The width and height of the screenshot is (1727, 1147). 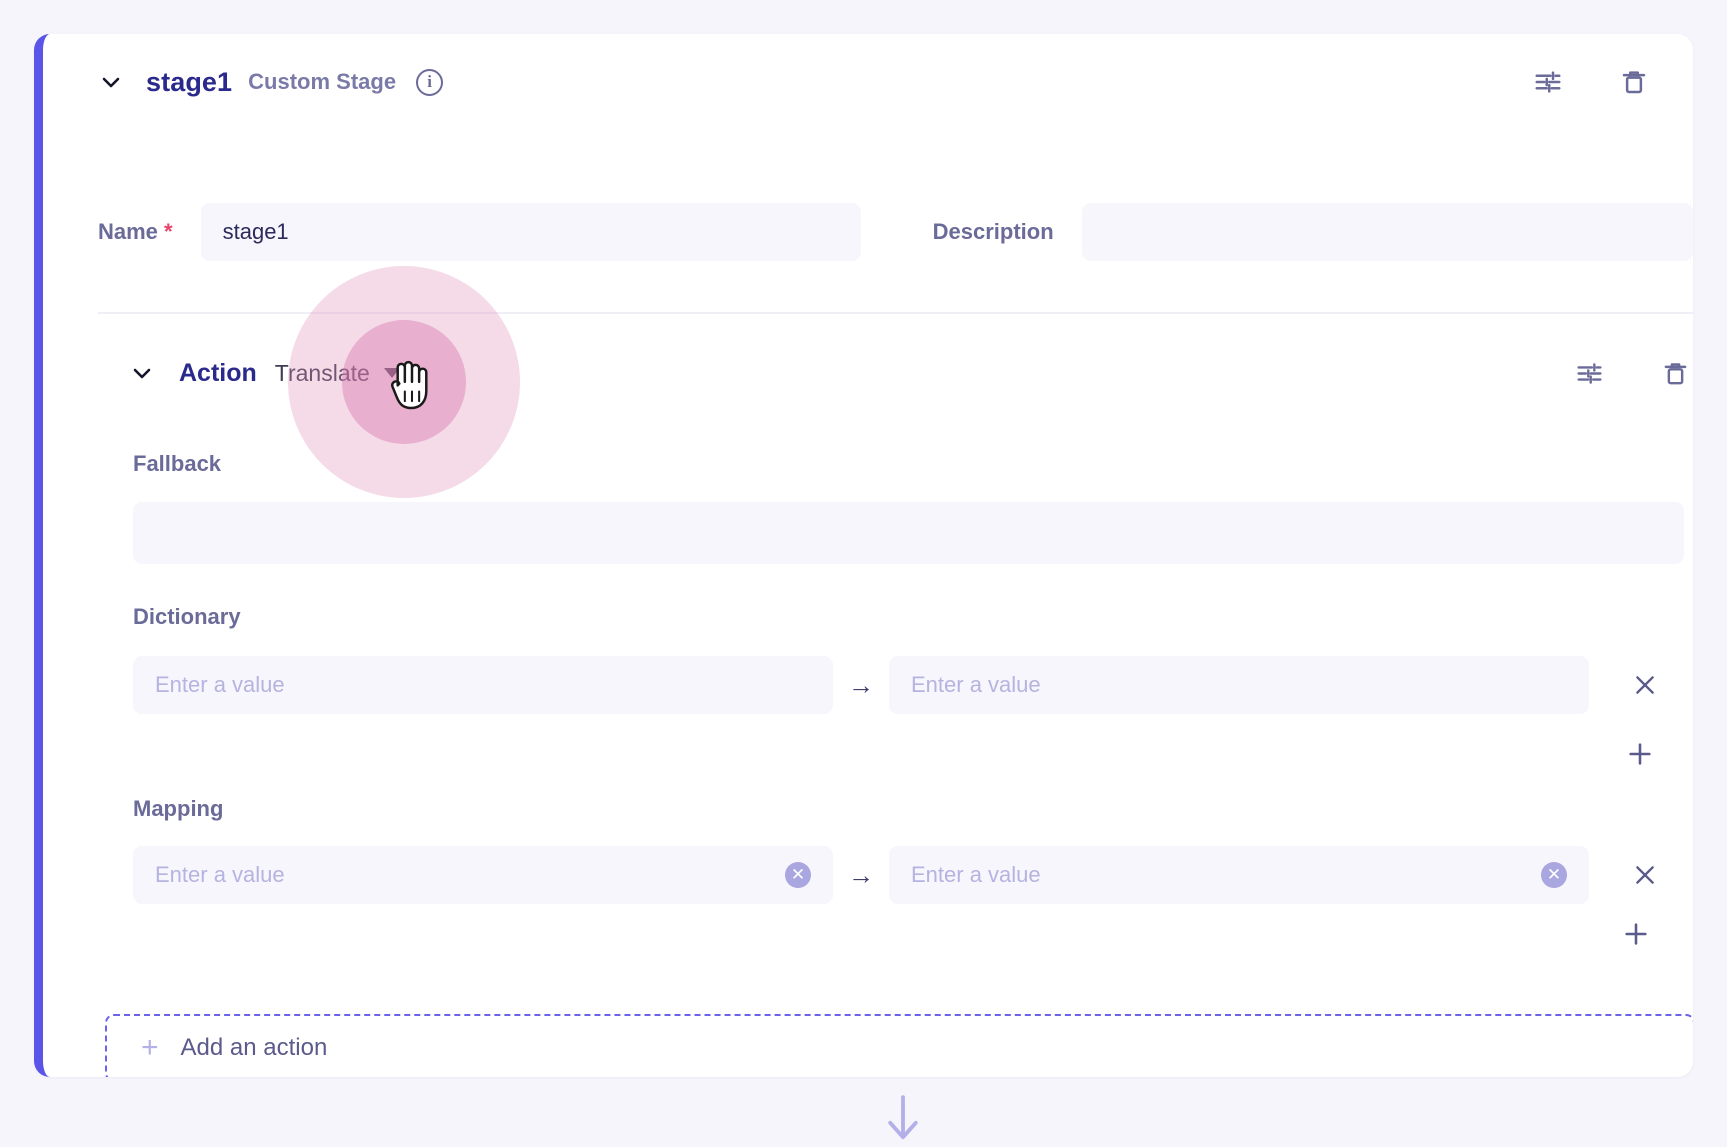 I want to click on mapping-add-row-button, so click(x=1636, y=934).